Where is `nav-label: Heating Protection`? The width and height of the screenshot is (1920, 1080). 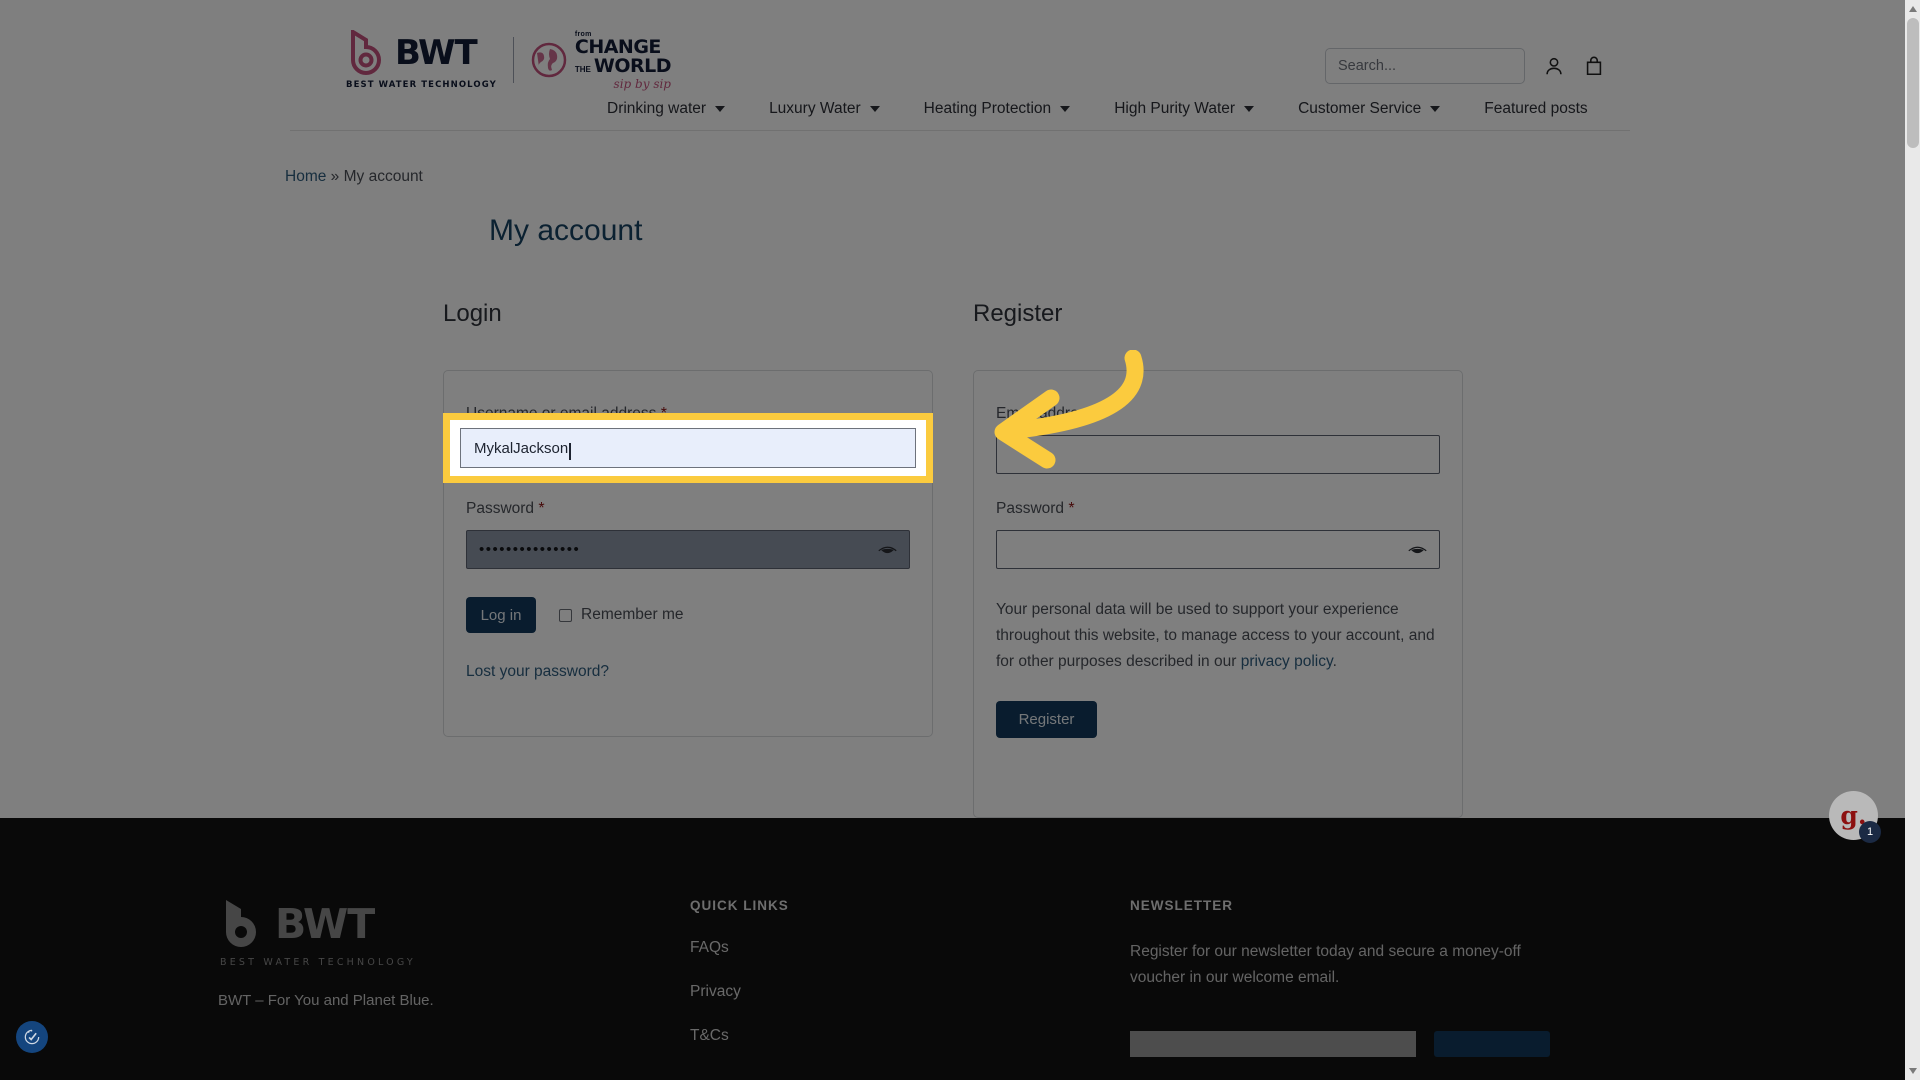 nav-label: Heating Protection is located at coordinates (987, 108).